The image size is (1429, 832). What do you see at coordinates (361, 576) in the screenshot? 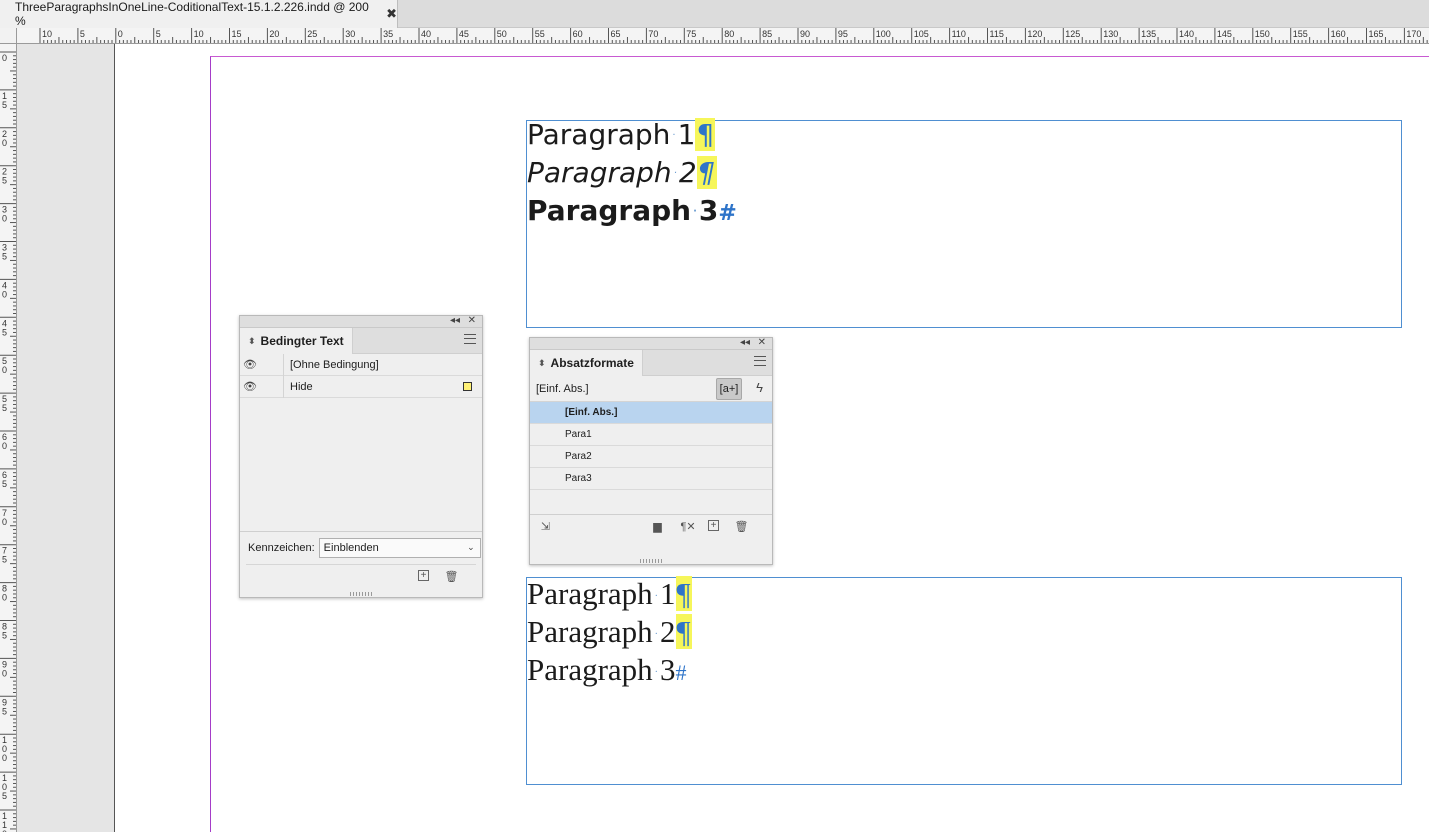
I see `panel-footer: + 🗑` at bounding box center [361, 576].